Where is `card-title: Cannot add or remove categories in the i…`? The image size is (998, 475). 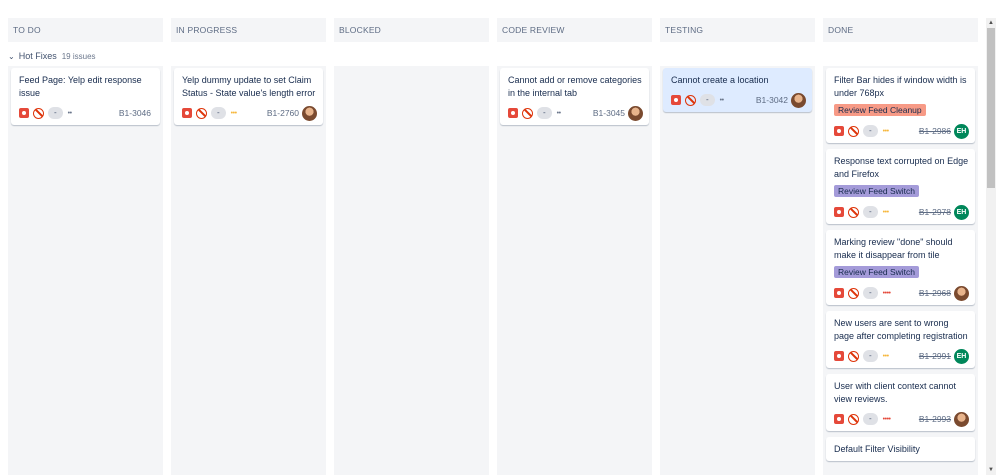 card-title: Cannot add or remove categories in the i… is located at coordinates (575, 86).